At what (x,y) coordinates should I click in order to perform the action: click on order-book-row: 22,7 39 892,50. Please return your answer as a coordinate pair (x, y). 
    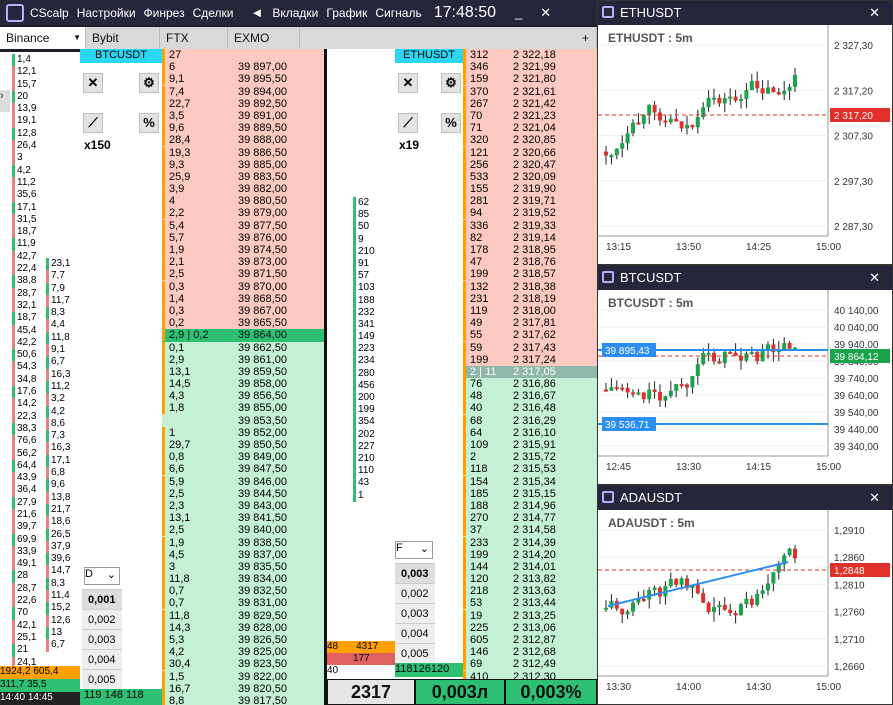
    Looking at the image, I should click on (243, 103).